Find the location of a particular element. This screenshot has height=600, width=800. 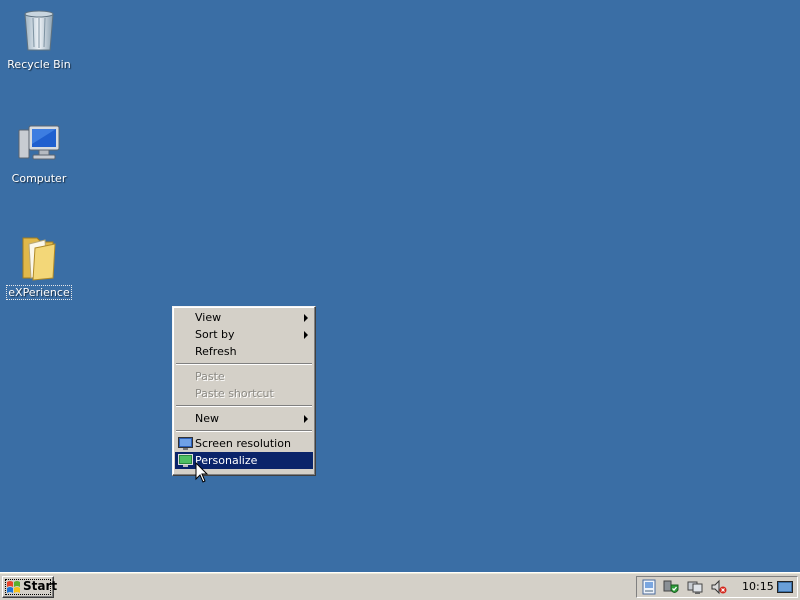

volume-muted-icon is located at coordinates (719, 587).